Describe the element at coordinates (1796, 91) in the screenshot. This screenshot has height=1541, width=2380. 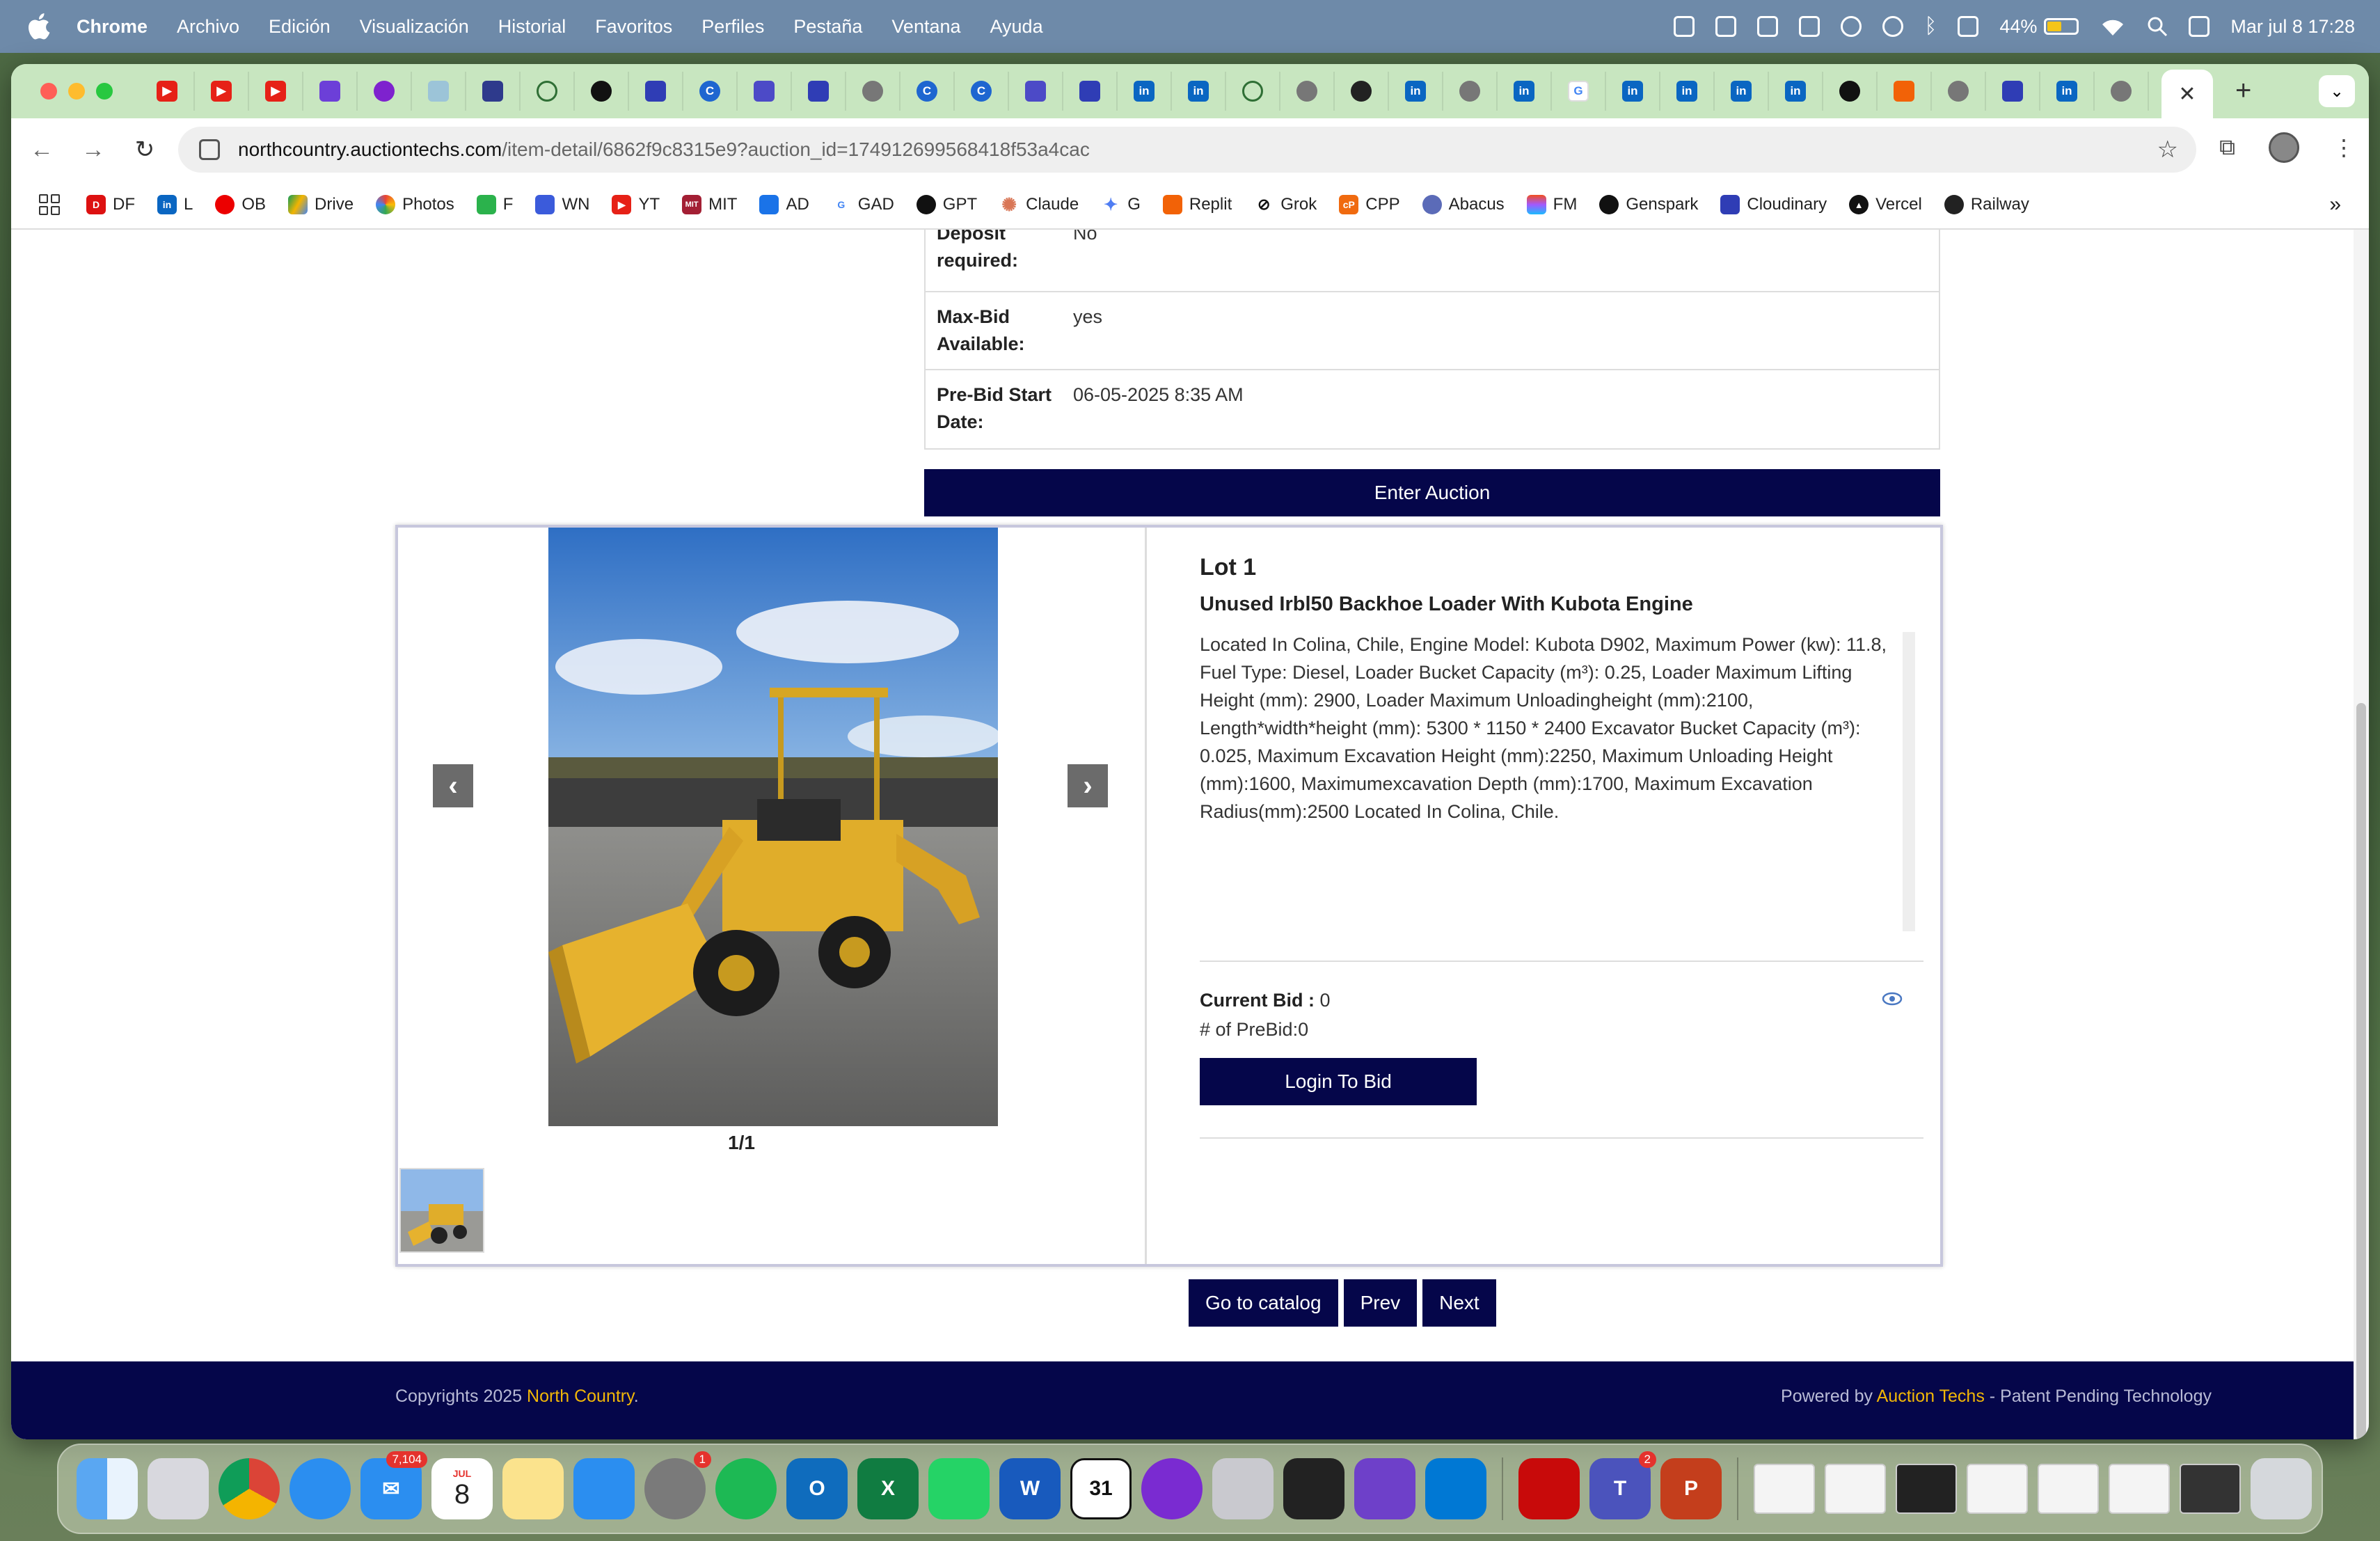
I see `tab-31: in` at that location.